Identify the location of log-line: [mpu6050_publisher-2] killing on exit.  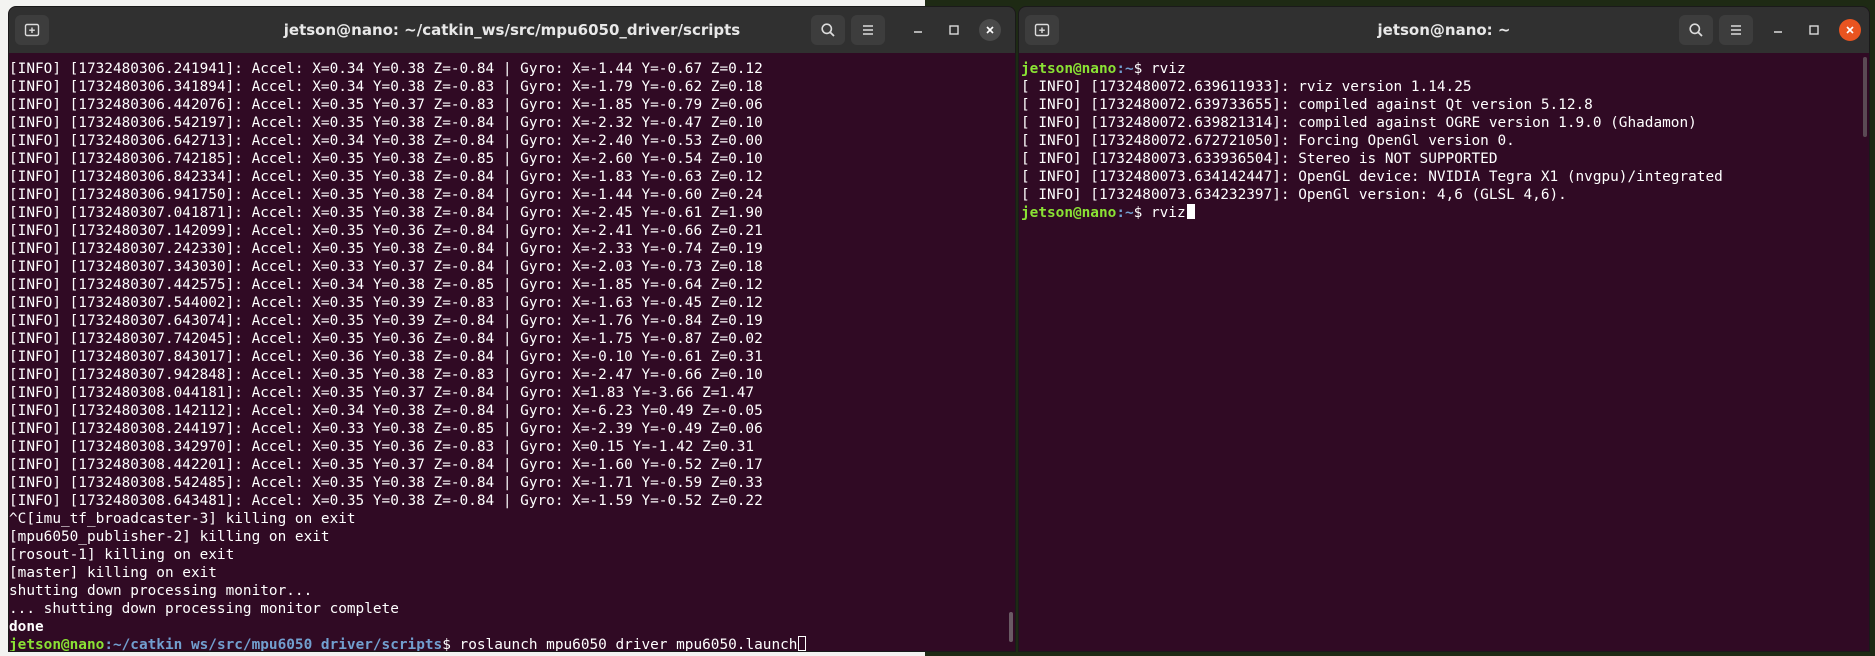
(169, 537).